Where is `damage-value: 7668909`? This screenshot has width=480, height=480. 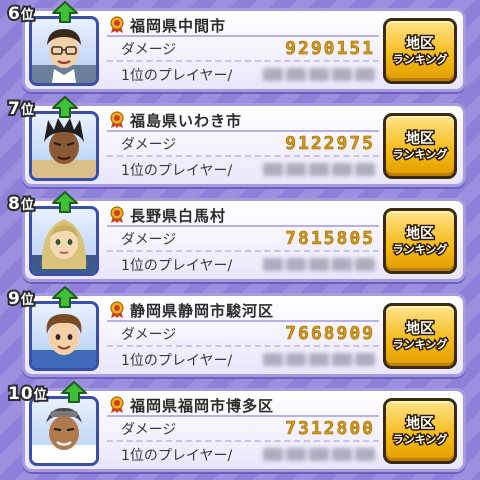
damage-value: 7668909 is located at coordinates (330, 334).